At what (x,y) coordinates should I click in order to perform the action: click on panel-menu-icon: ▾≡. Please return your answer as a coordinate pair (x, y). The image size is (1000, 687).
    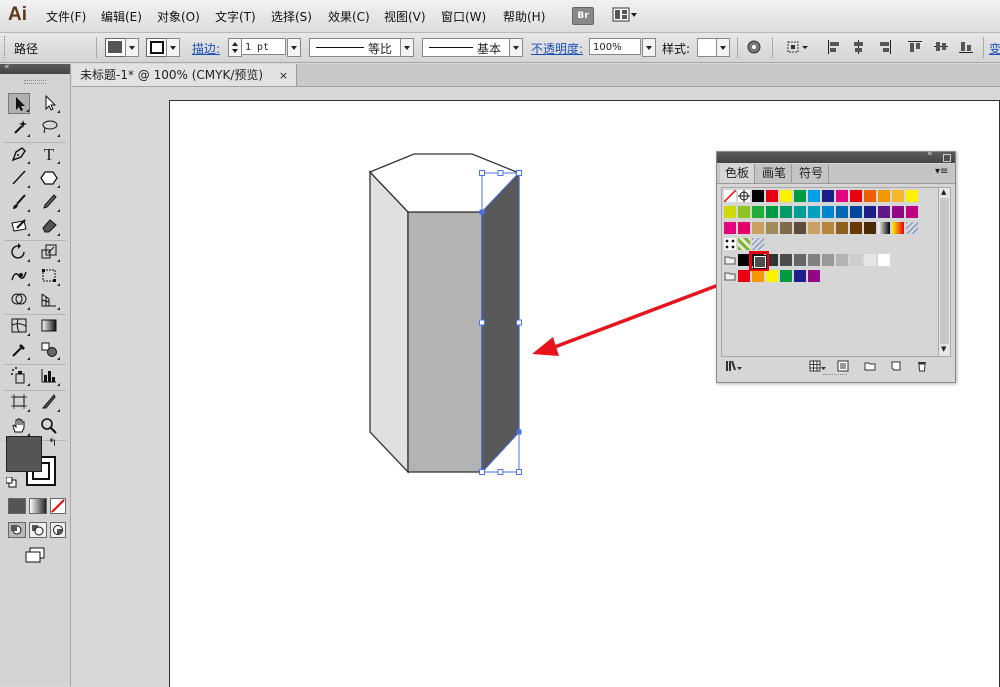
    Looking at the image, I should click on (941, 171).